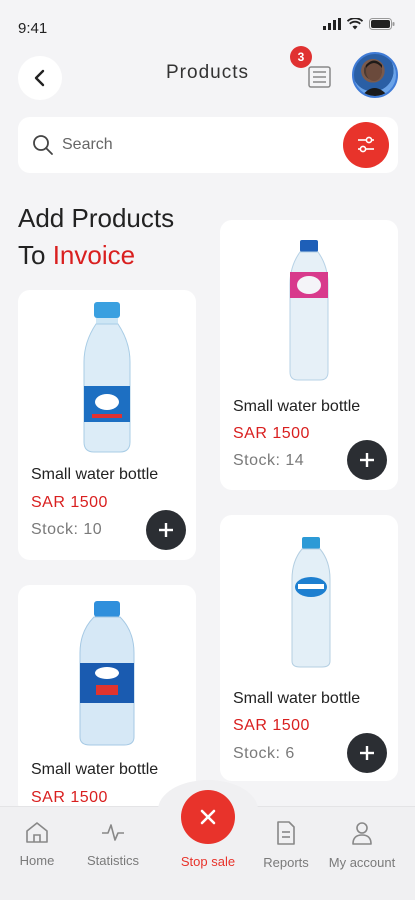 This screenshot has width=415, height=900. I want to click on nav-label-reports: Reports, so click(286, 862).